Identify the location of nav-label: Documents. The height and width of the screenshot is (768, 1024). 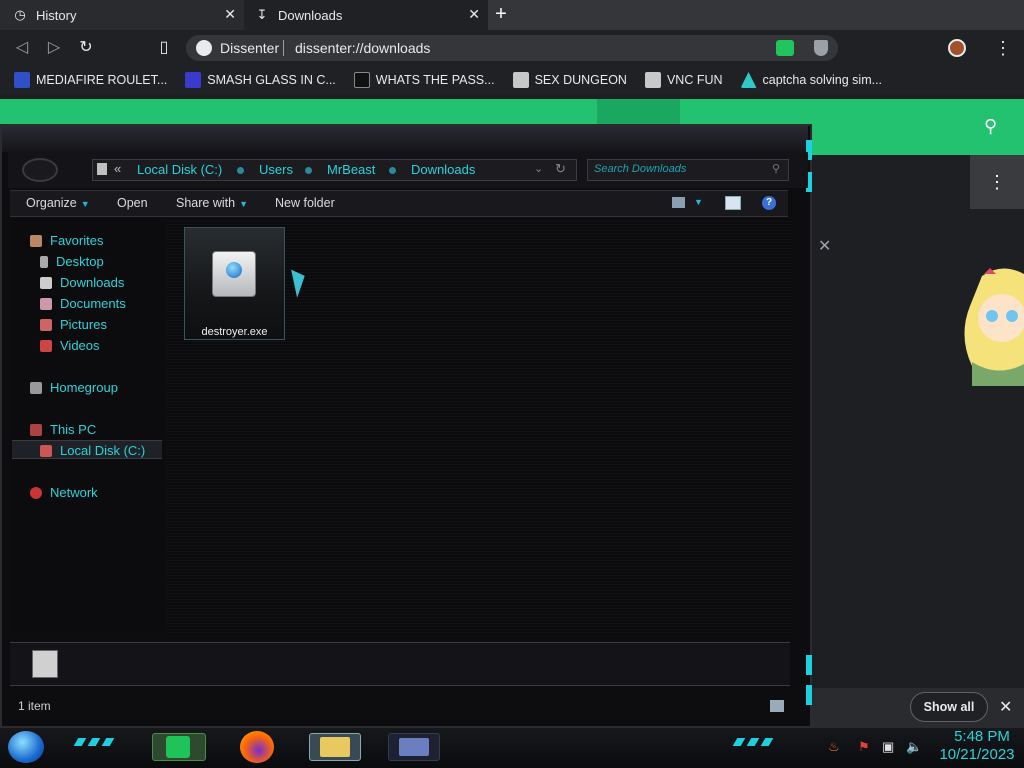
(93, 303).